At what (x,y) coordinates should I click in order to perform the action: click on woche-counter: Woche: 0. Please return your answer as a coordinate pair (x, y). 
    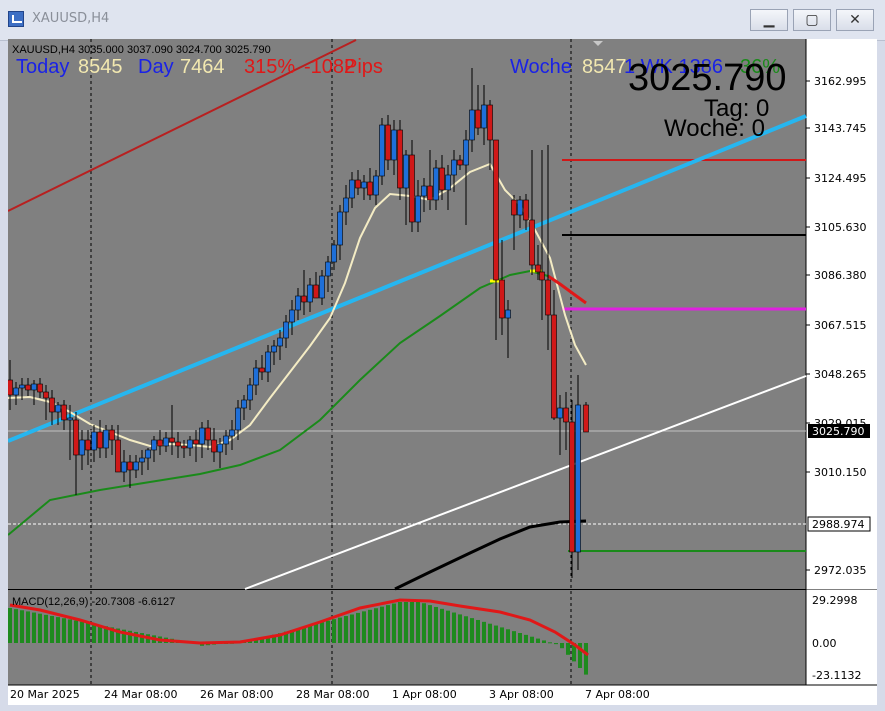
    Looking at the image, I should click on (714, 128).